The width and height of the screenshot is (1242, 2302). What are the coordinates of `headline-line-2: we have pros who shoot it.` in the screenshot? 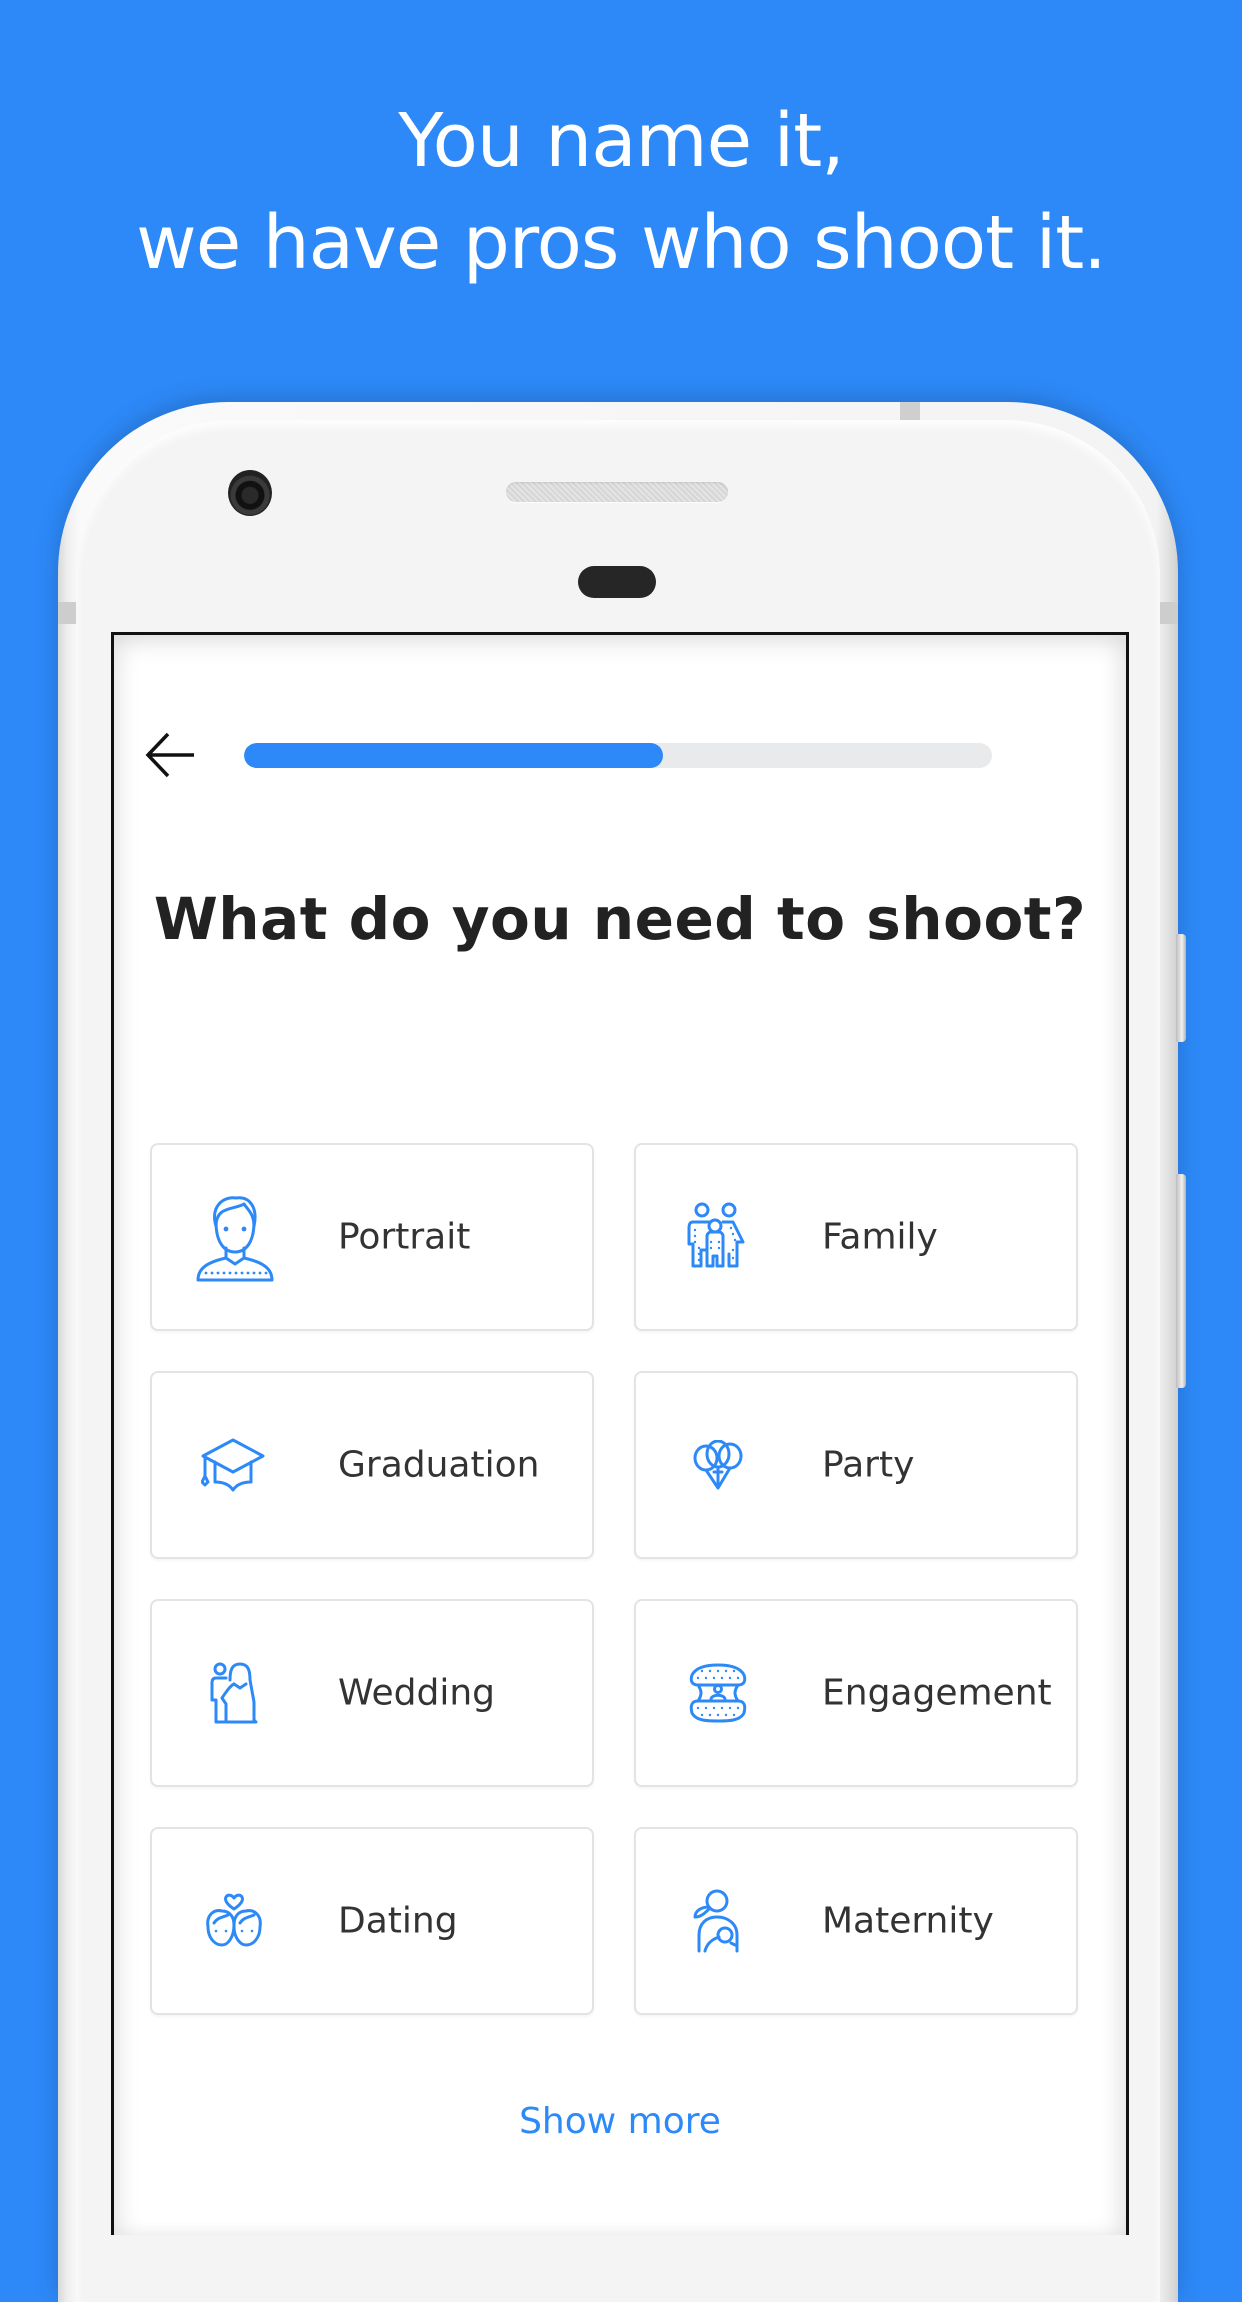 It's located at (621, 243).